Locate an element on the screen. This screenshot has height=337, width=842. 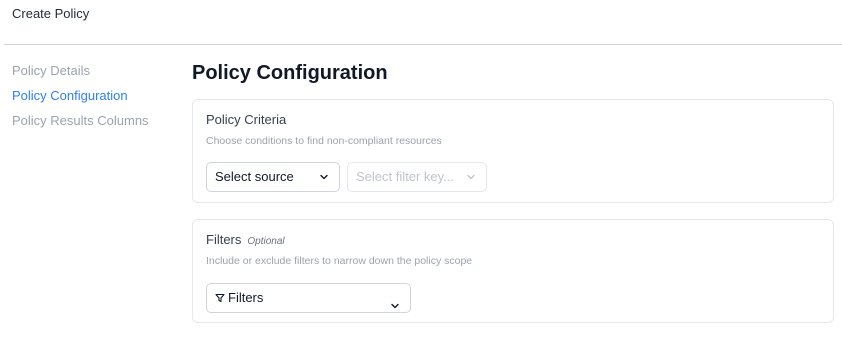
filters-title-row: Filters Optional is located at coordinates (245, 239).